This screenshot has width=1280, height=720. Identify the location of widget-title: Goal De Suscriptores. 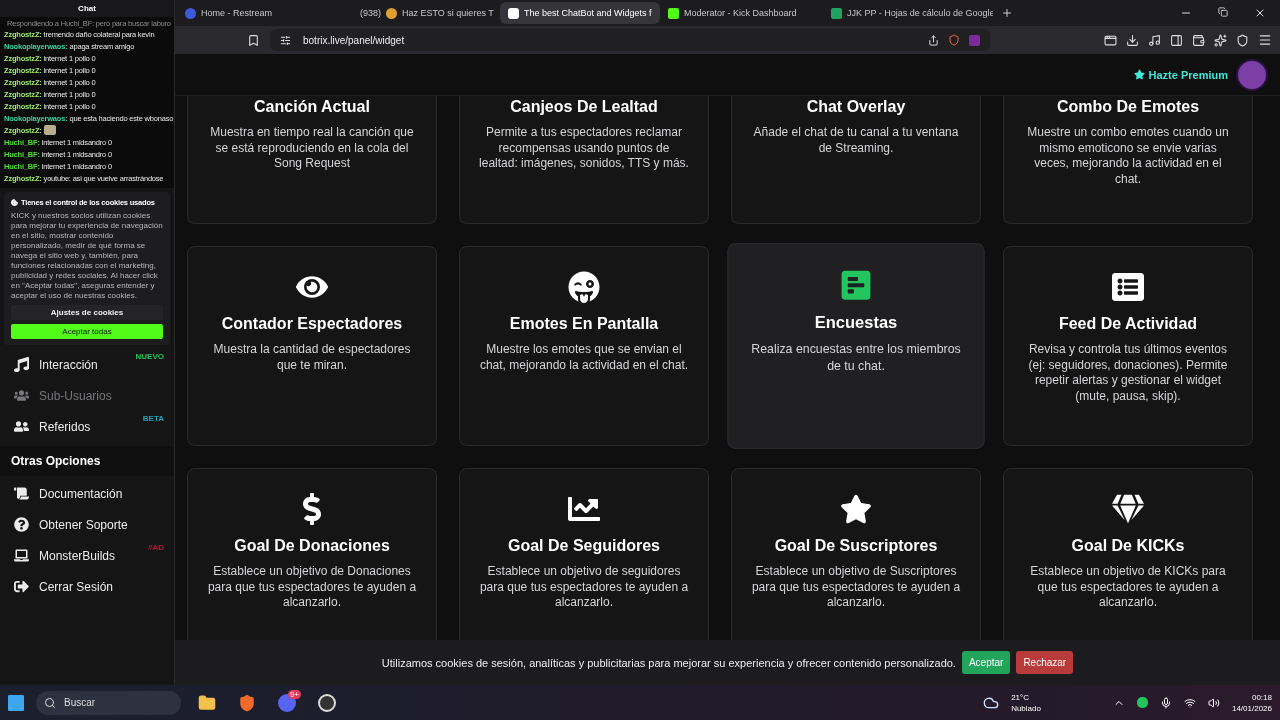
(856, 546).